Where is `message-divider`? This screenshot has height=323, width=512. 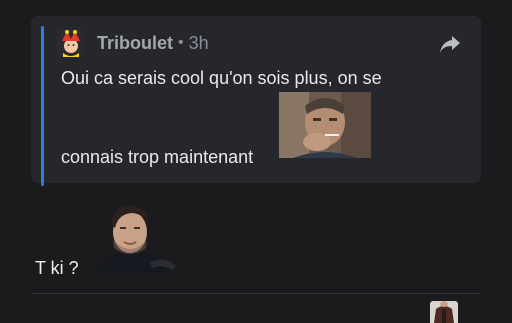 message-divider is located at coordinates (256, 293).